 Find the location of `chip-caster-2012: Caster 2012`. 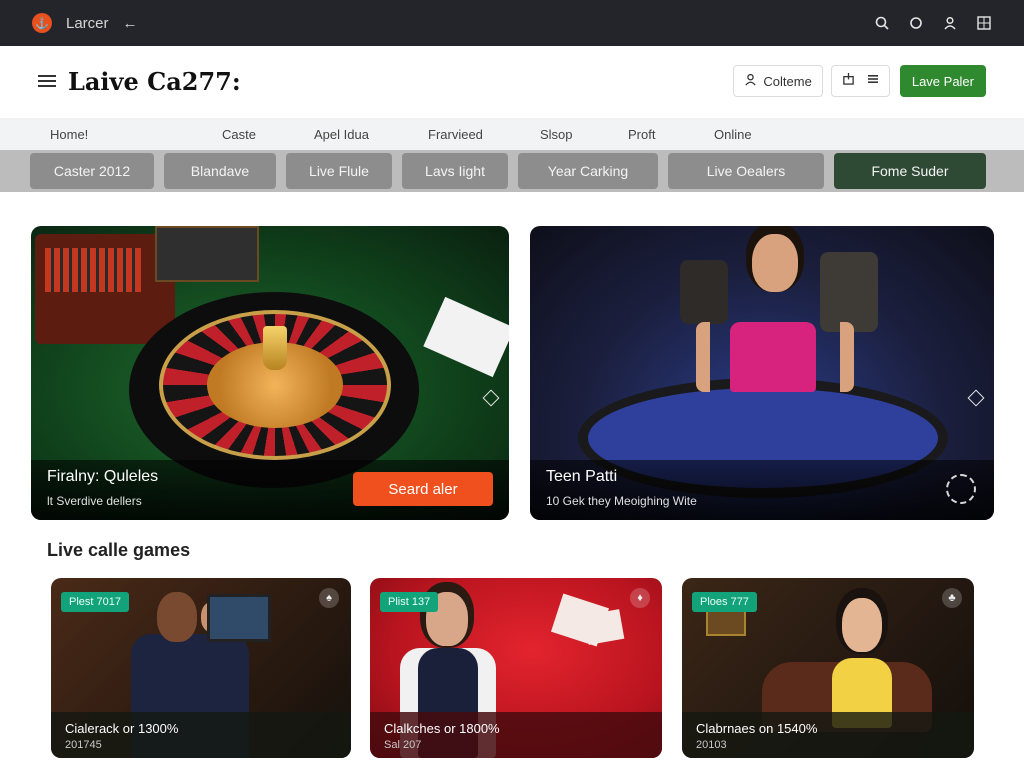

chip-caster-2012: Caster 2012 is located at coordinates (92, 171).